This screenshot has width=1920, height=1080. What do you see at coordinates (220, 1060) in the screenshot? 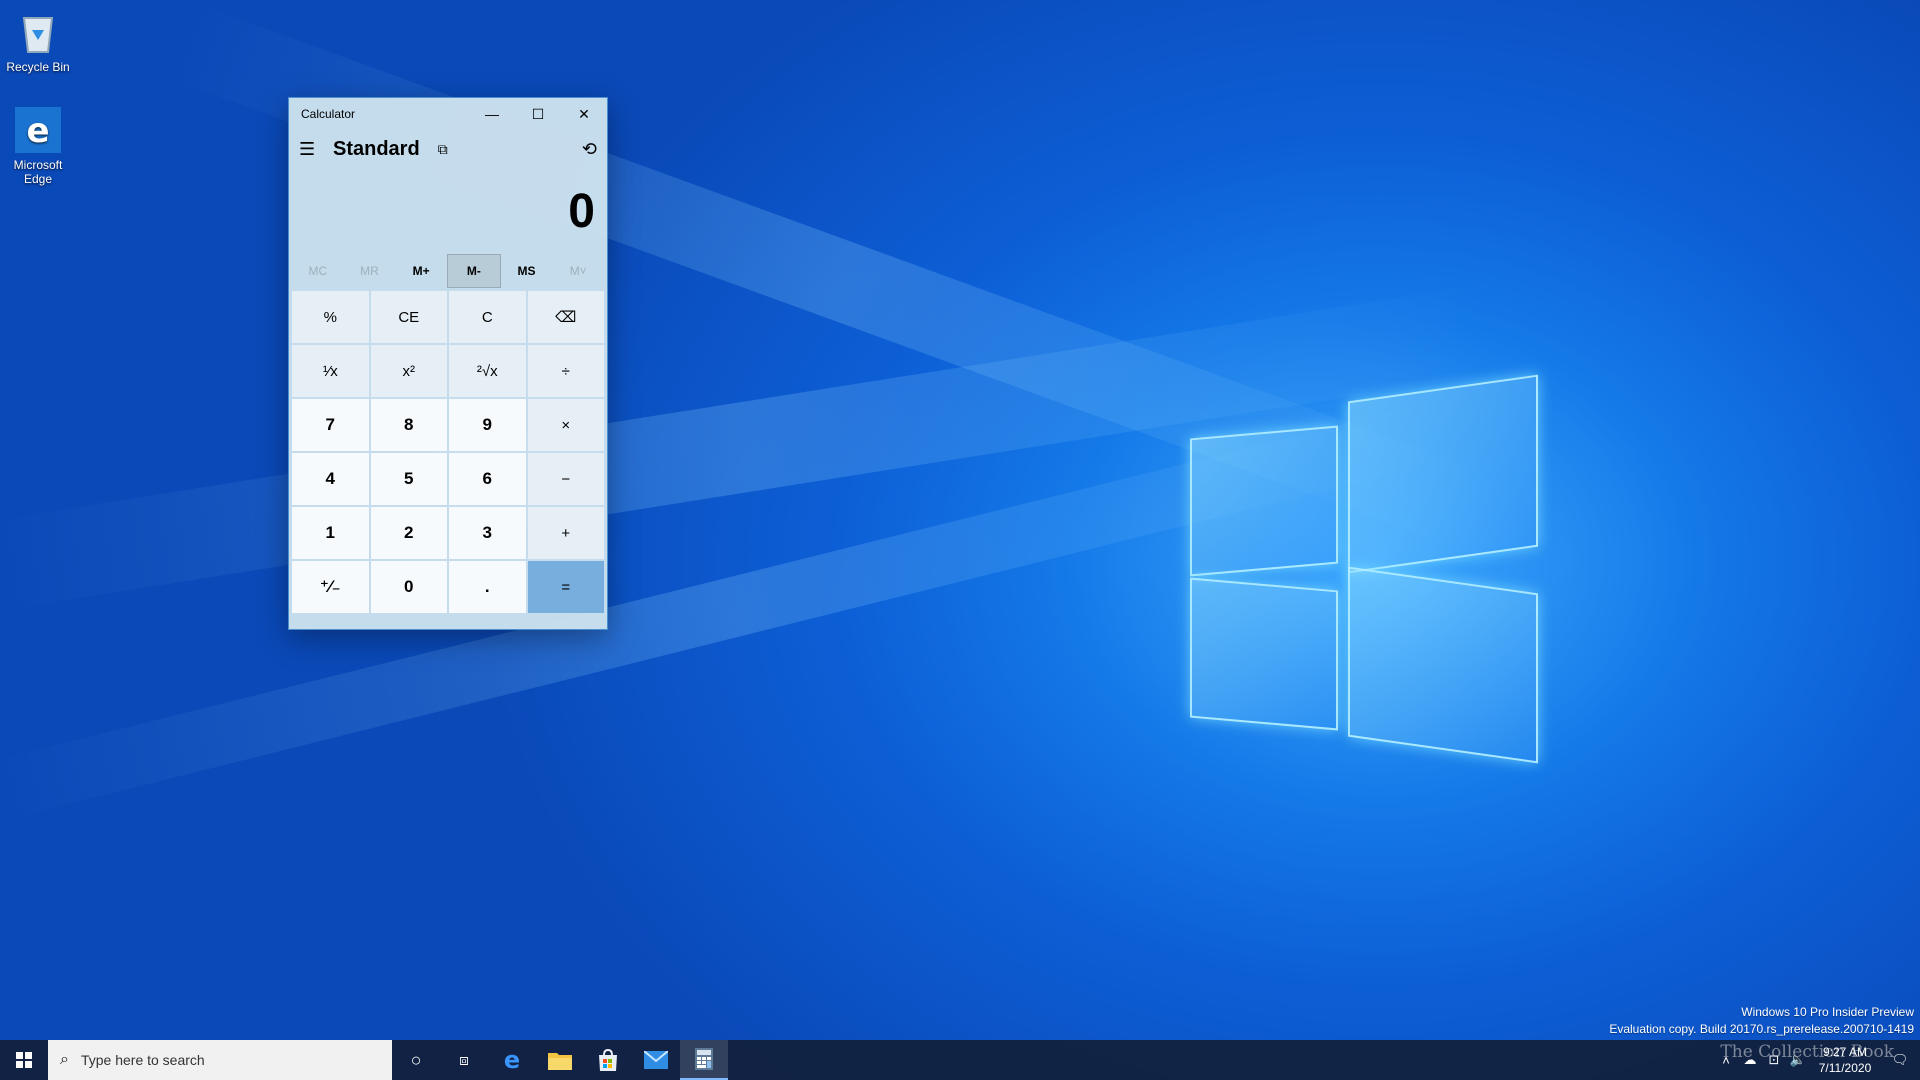
I see `taskbar-search-box: ⌕ Type here to search` at bounding box center [220, 1060].